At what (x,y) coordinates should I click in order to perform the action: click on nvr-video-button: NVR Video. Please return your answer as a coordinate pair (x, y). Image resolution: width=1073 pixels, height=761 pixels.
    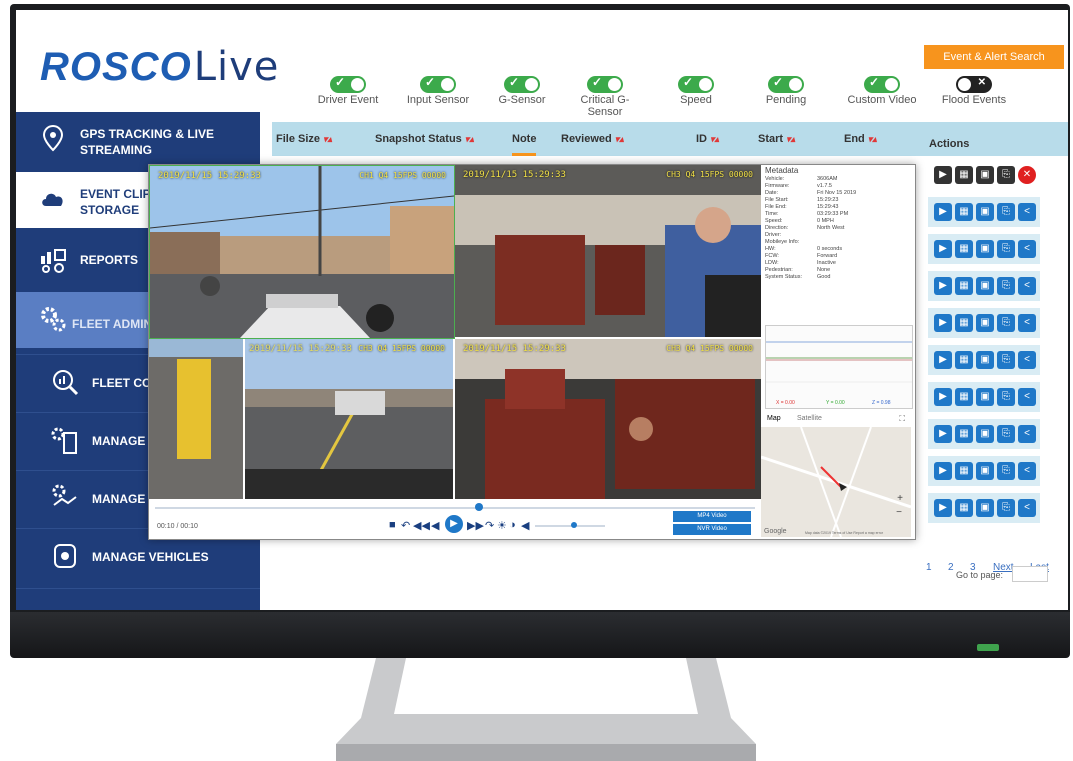
    Looking at the image, I should click on (712, 529).